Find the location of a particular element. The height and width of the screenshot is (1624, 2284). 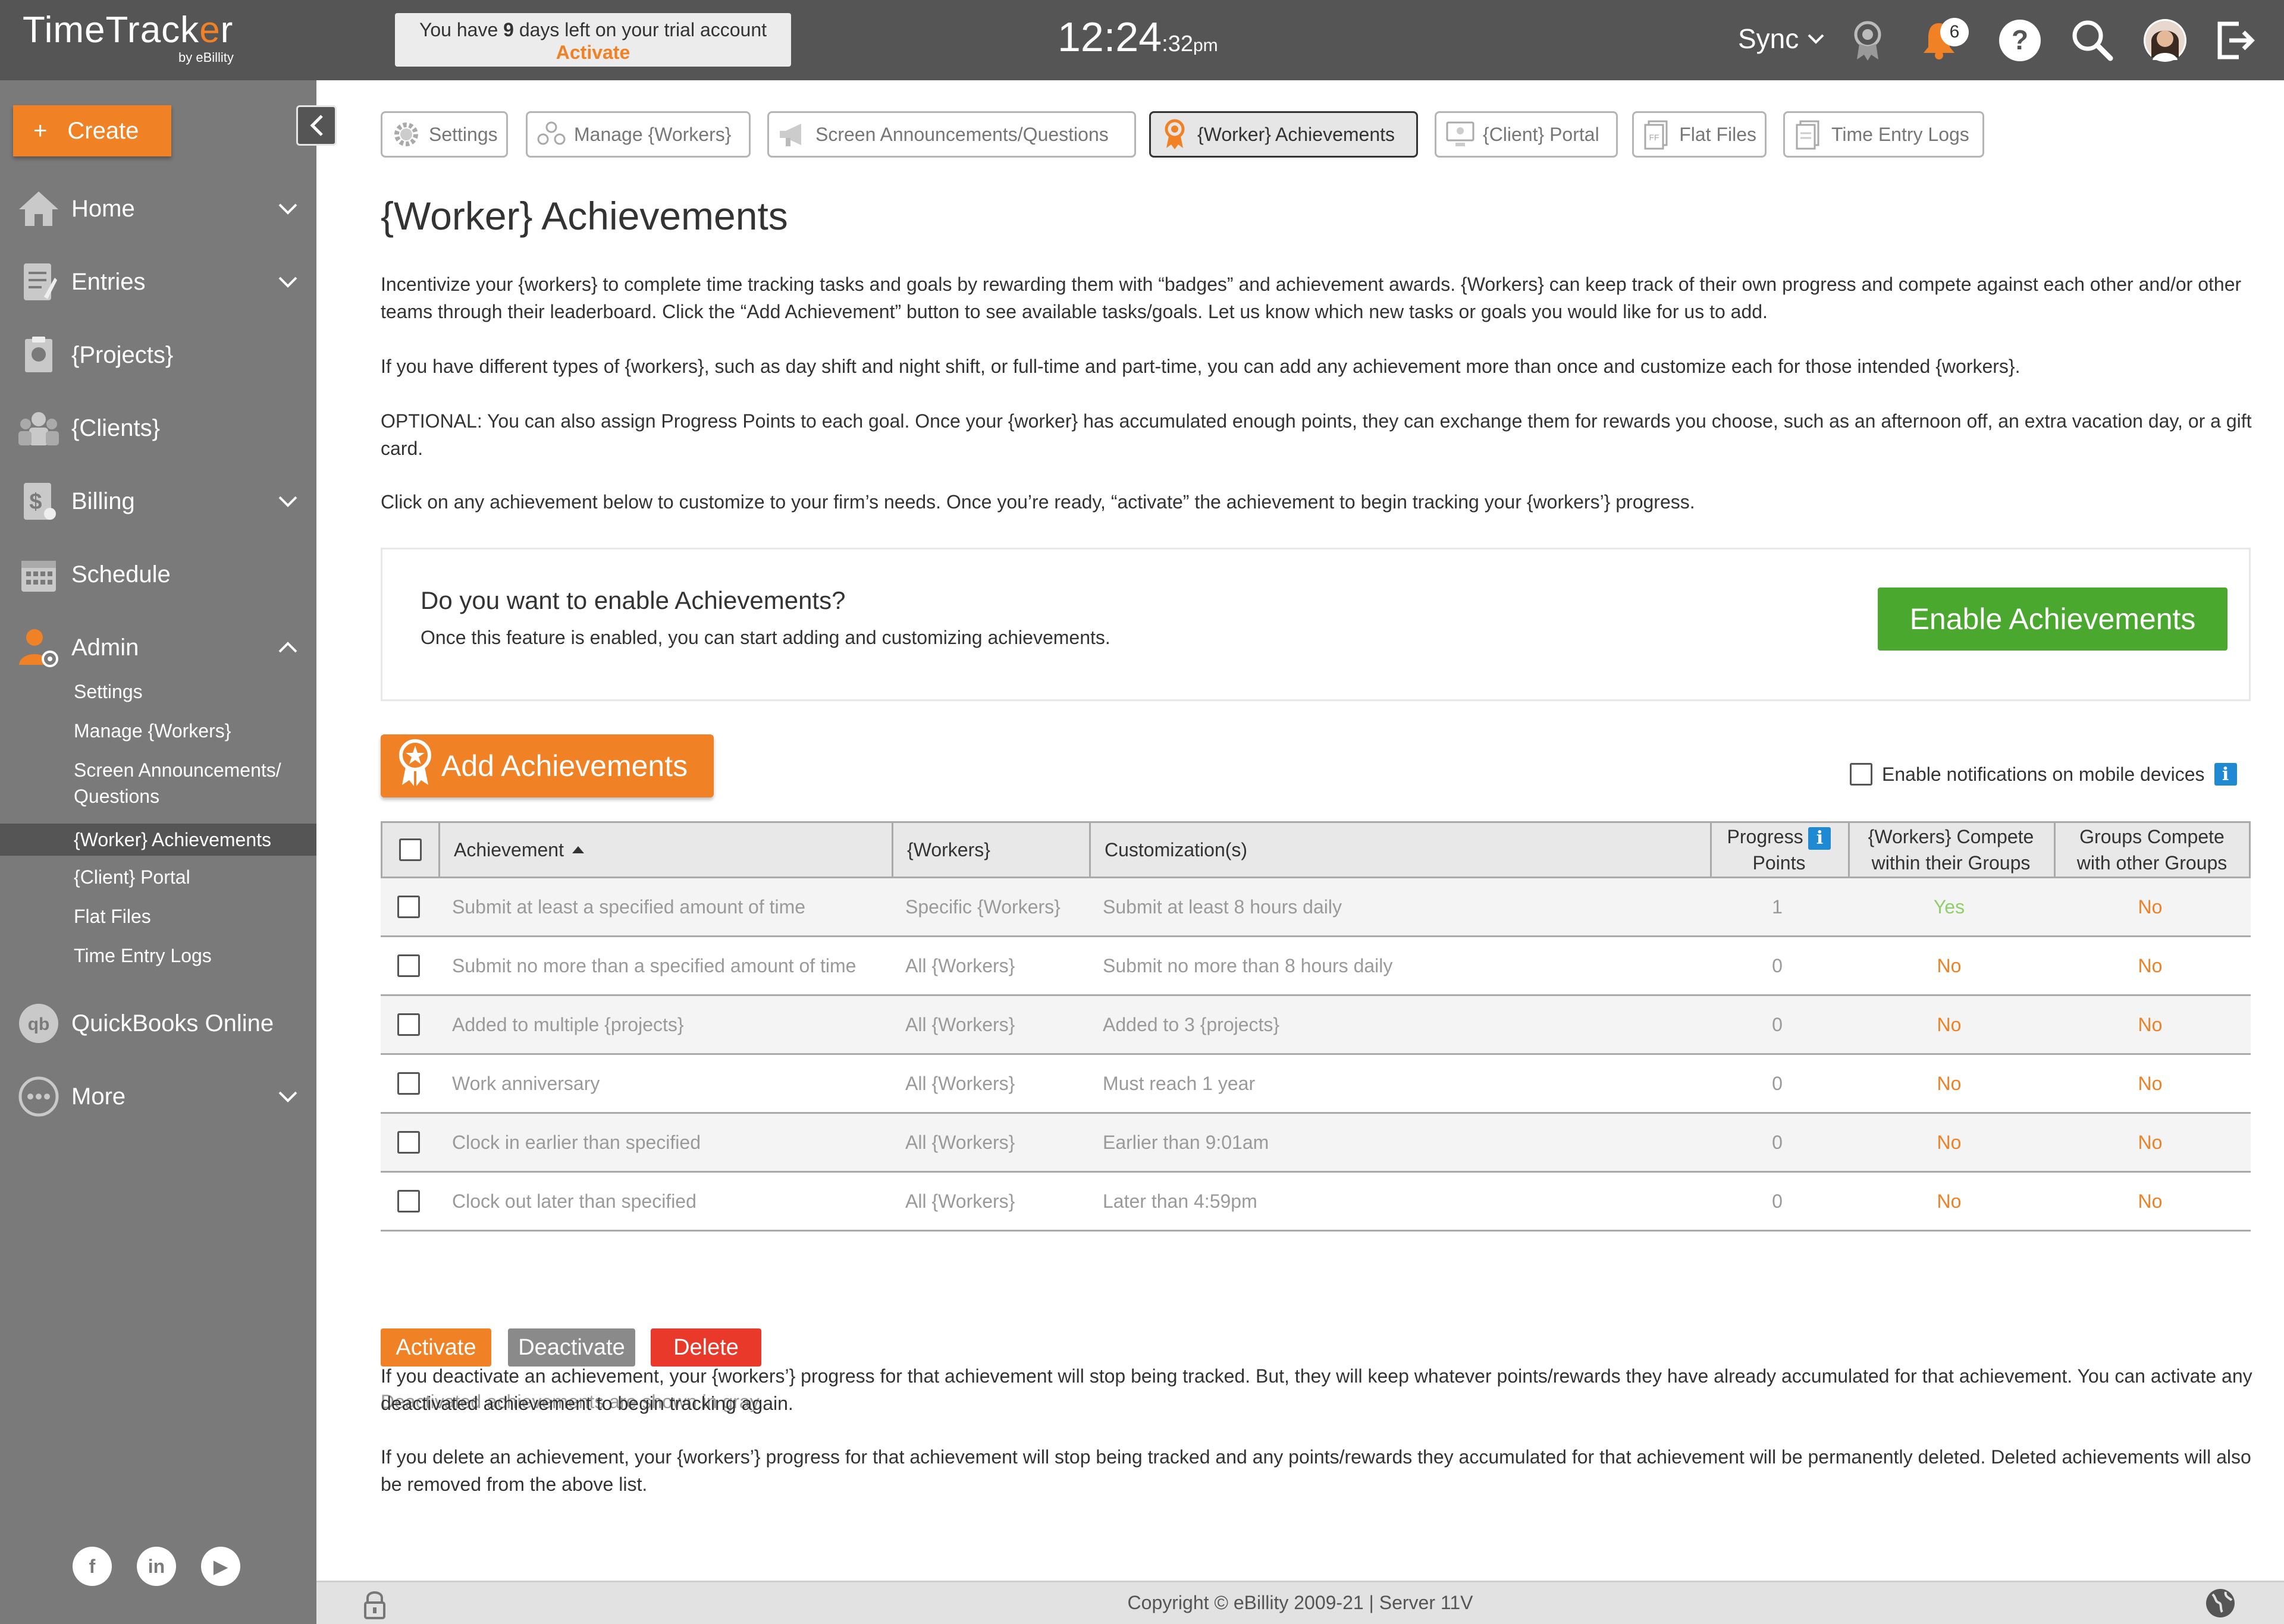

sidebar-subitem-screen-announcements: Screen Announcements/ Questions is located at coordinates (158, 783).